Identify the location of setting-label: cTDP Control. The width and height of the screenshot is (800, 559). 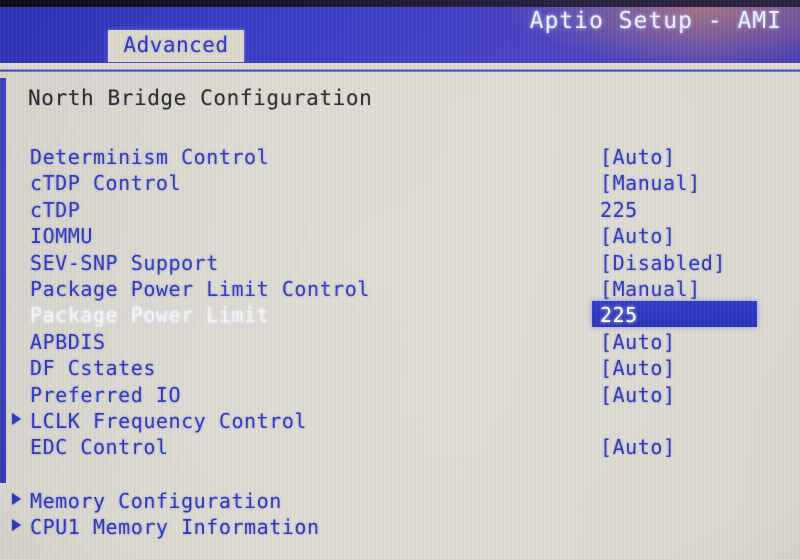
(106, 183).